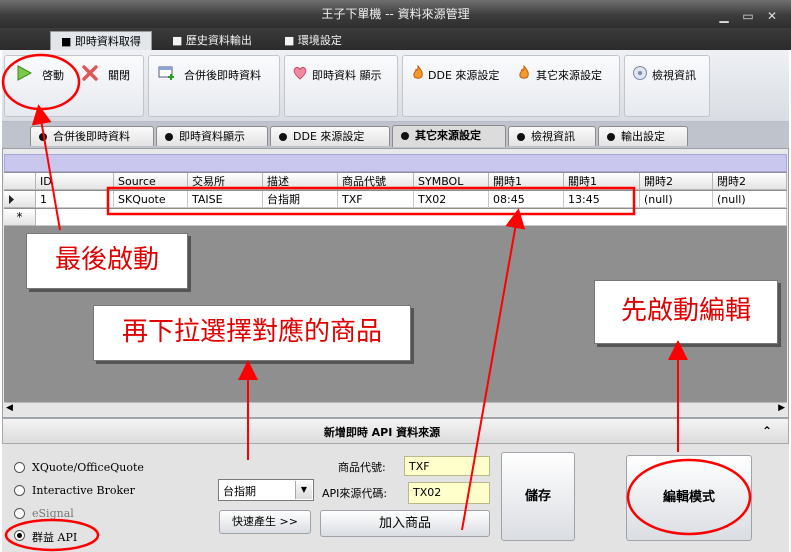 This screenshot has height=552, width=791. What do you see at coordinates (538, 496) in the screenshot?
I see `save-button: 儲存` at bounding box center [538, 496].